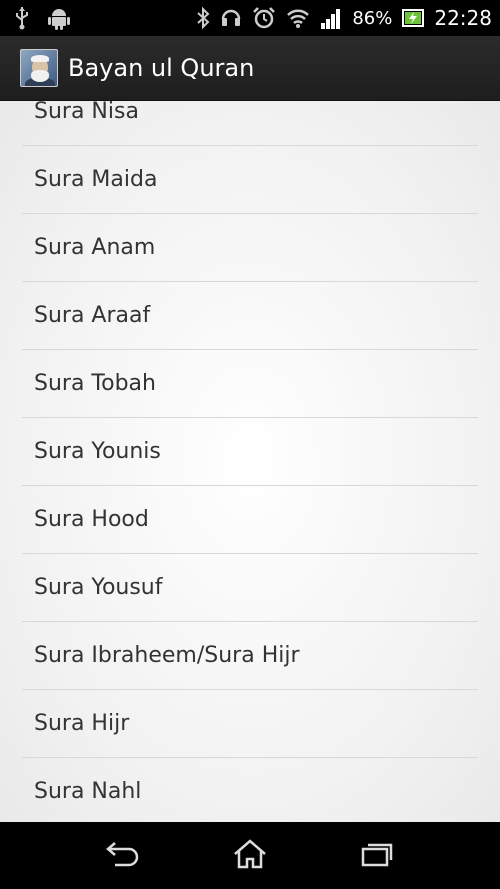 This screenshot has height=889, width=500. What do you see at coordinates (96, 179) in the screenshot?
I see `list-item-label: Sura Maida` at bounding box center [96, 179].